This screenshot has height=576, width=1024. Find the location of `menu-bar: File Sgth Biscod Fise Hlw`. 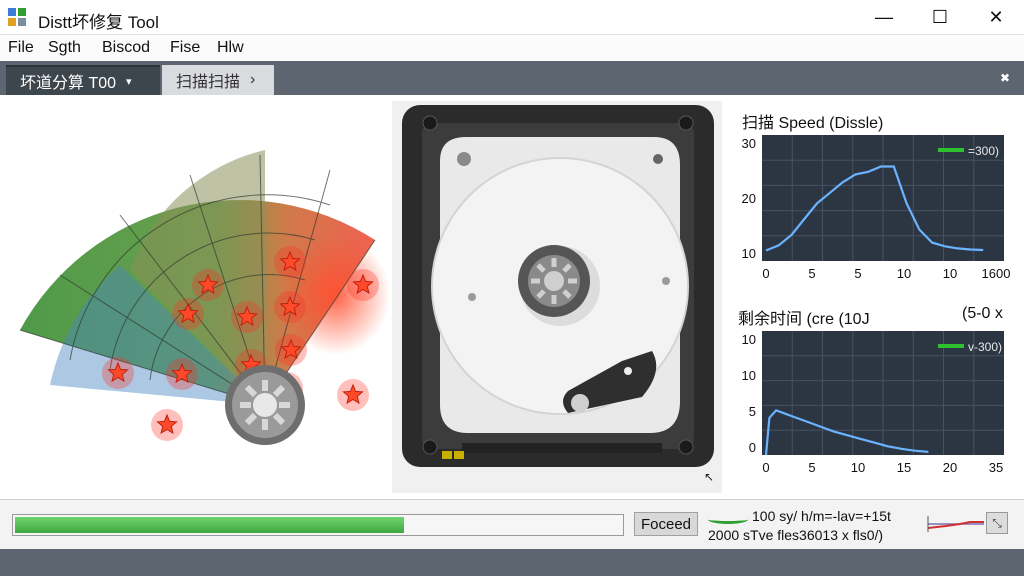

menu-bar: File Sgth Biscod Fise Hlw is located at coordinates (512, 48).